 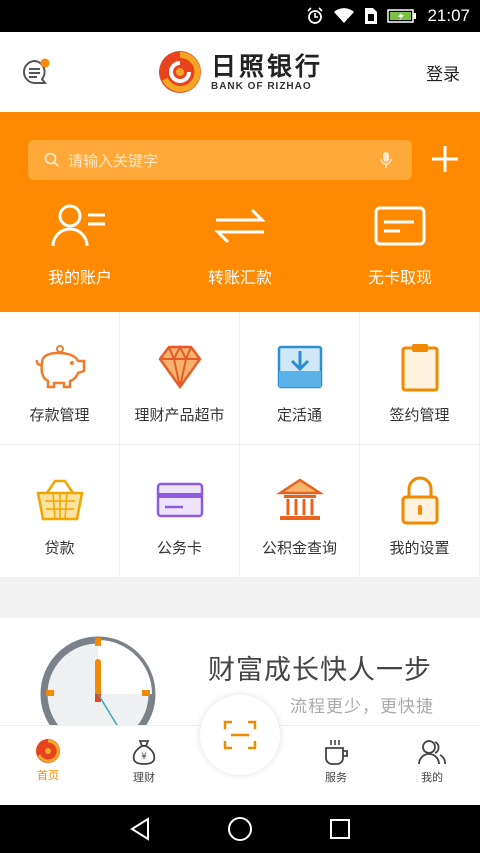 What do you see at coordinates (344, 16) in the screenshot?
I see `wifi-icon: !` at bounding box center [344, 16].